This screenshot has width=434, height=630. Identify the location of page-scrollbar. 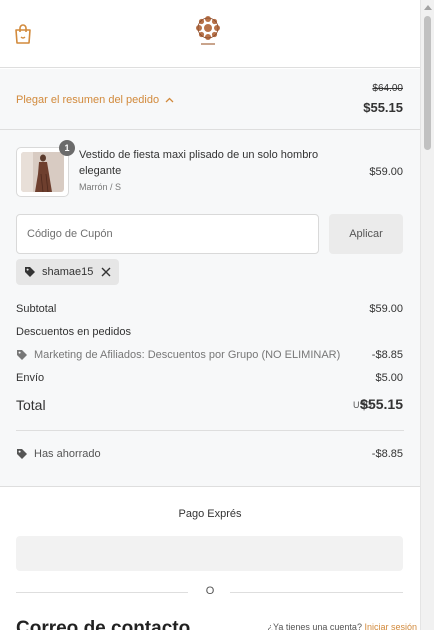
(427, 315).